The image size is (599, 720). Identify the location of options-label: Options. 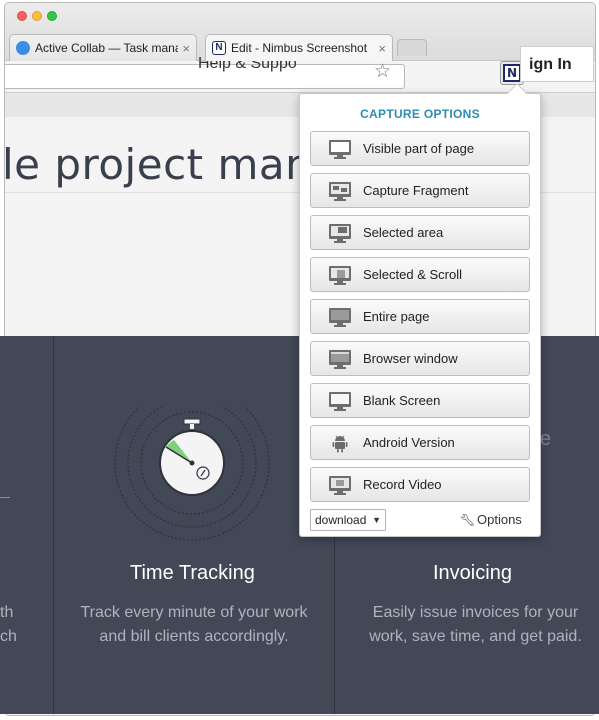
(499, 519).